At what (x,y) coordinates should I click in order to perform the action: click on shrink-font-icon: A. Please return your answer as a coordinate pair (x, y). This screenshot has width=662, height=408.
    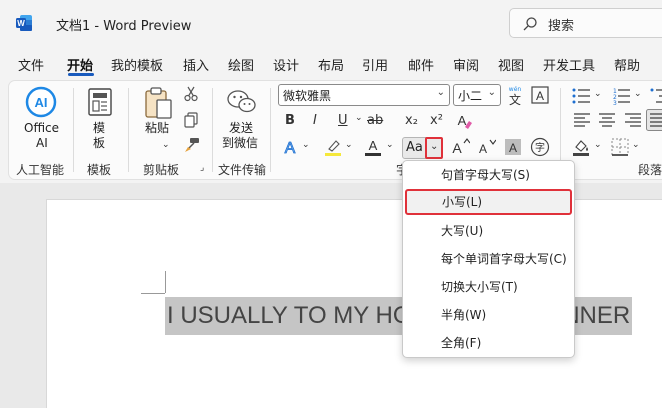
    Looking at the image, I should click on (486, 147).